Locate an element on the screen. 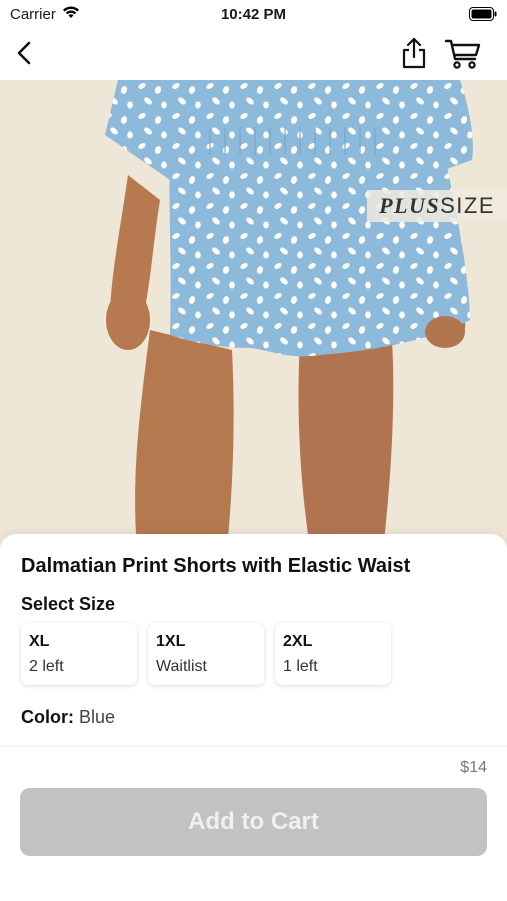  status-bar: Carrier 10:42 PM is located at coordinates (253, 15).